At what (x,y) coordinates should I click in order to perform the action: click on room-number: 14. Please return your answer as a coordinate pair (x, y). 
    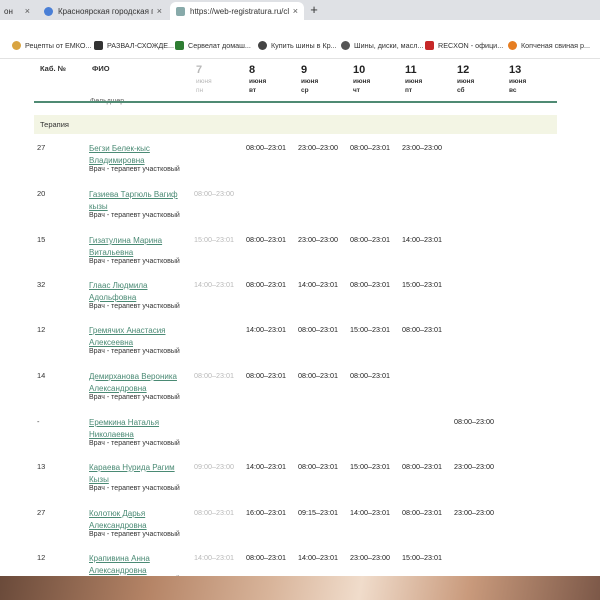
    Looking at the image, I should click on (41, 375).